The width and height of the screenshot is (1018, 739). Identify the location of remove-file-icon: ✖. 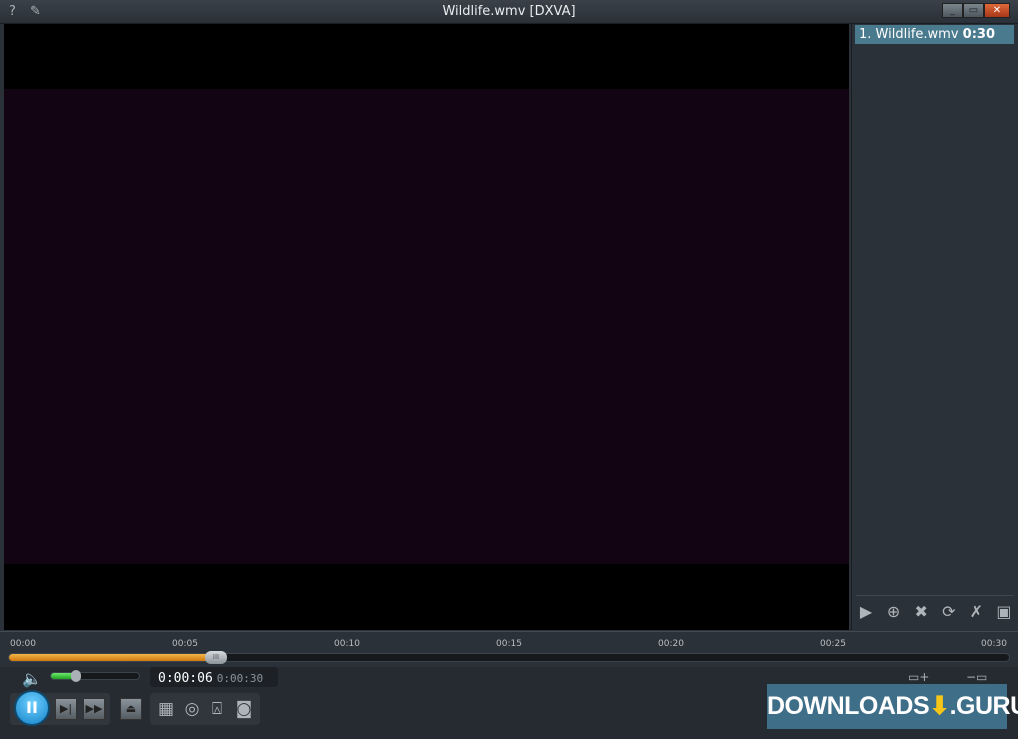
(921, 612).